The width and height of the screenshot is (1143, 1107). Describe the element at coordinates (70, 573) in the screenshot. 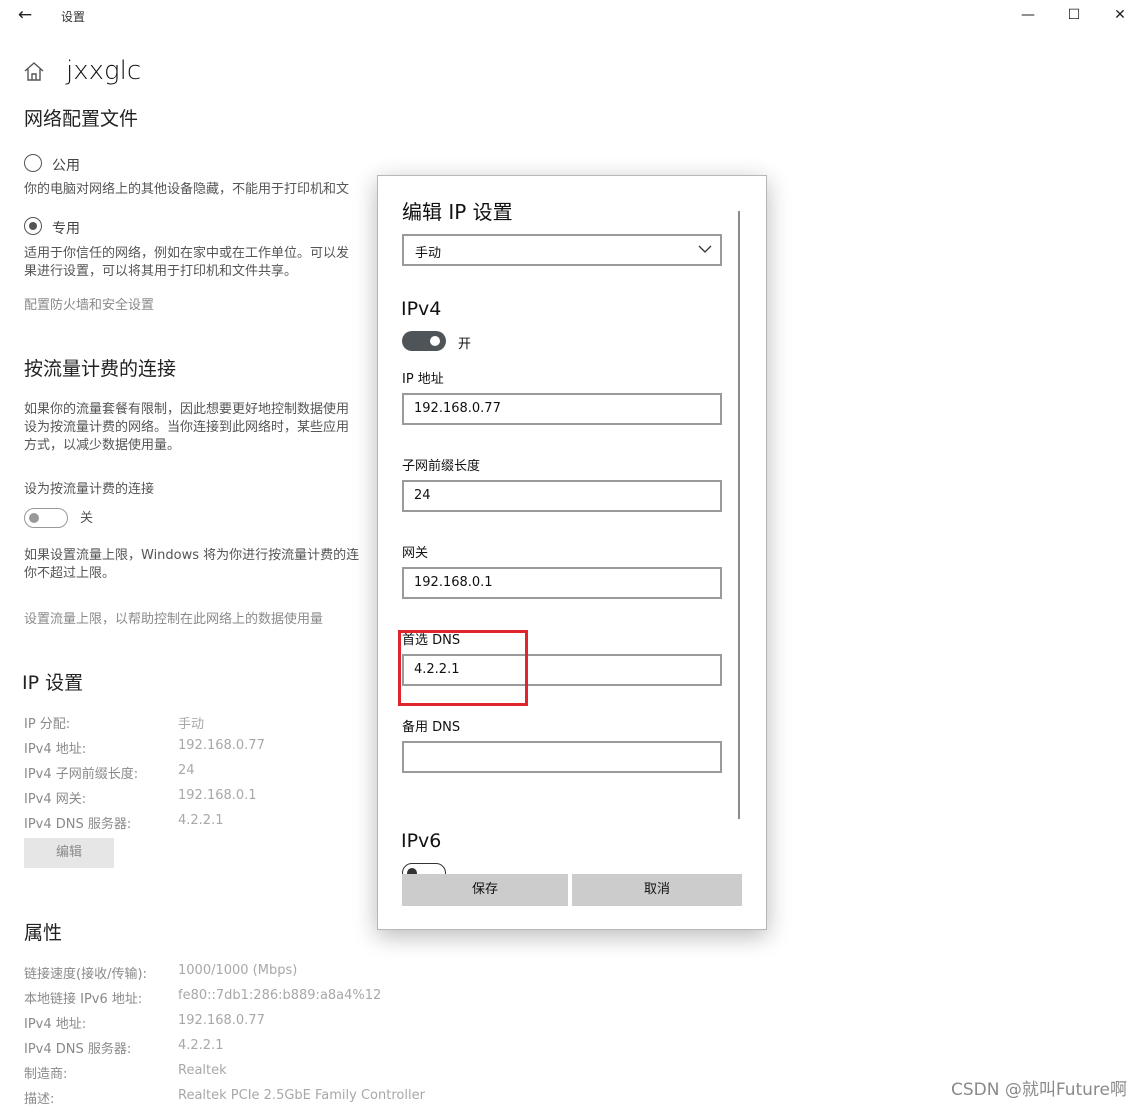

I see `limit-desc-line2: 你不超过上限。` at that location.